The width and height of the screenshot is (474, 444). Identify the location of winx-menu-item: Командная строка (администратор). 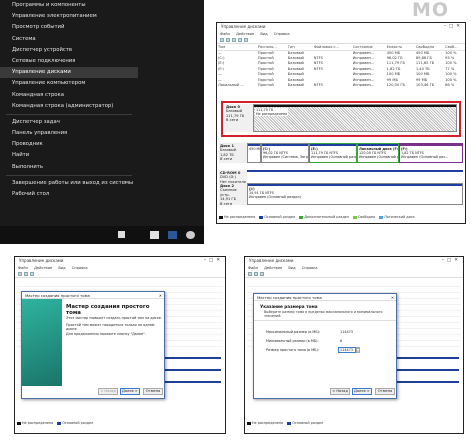
(69, 106).